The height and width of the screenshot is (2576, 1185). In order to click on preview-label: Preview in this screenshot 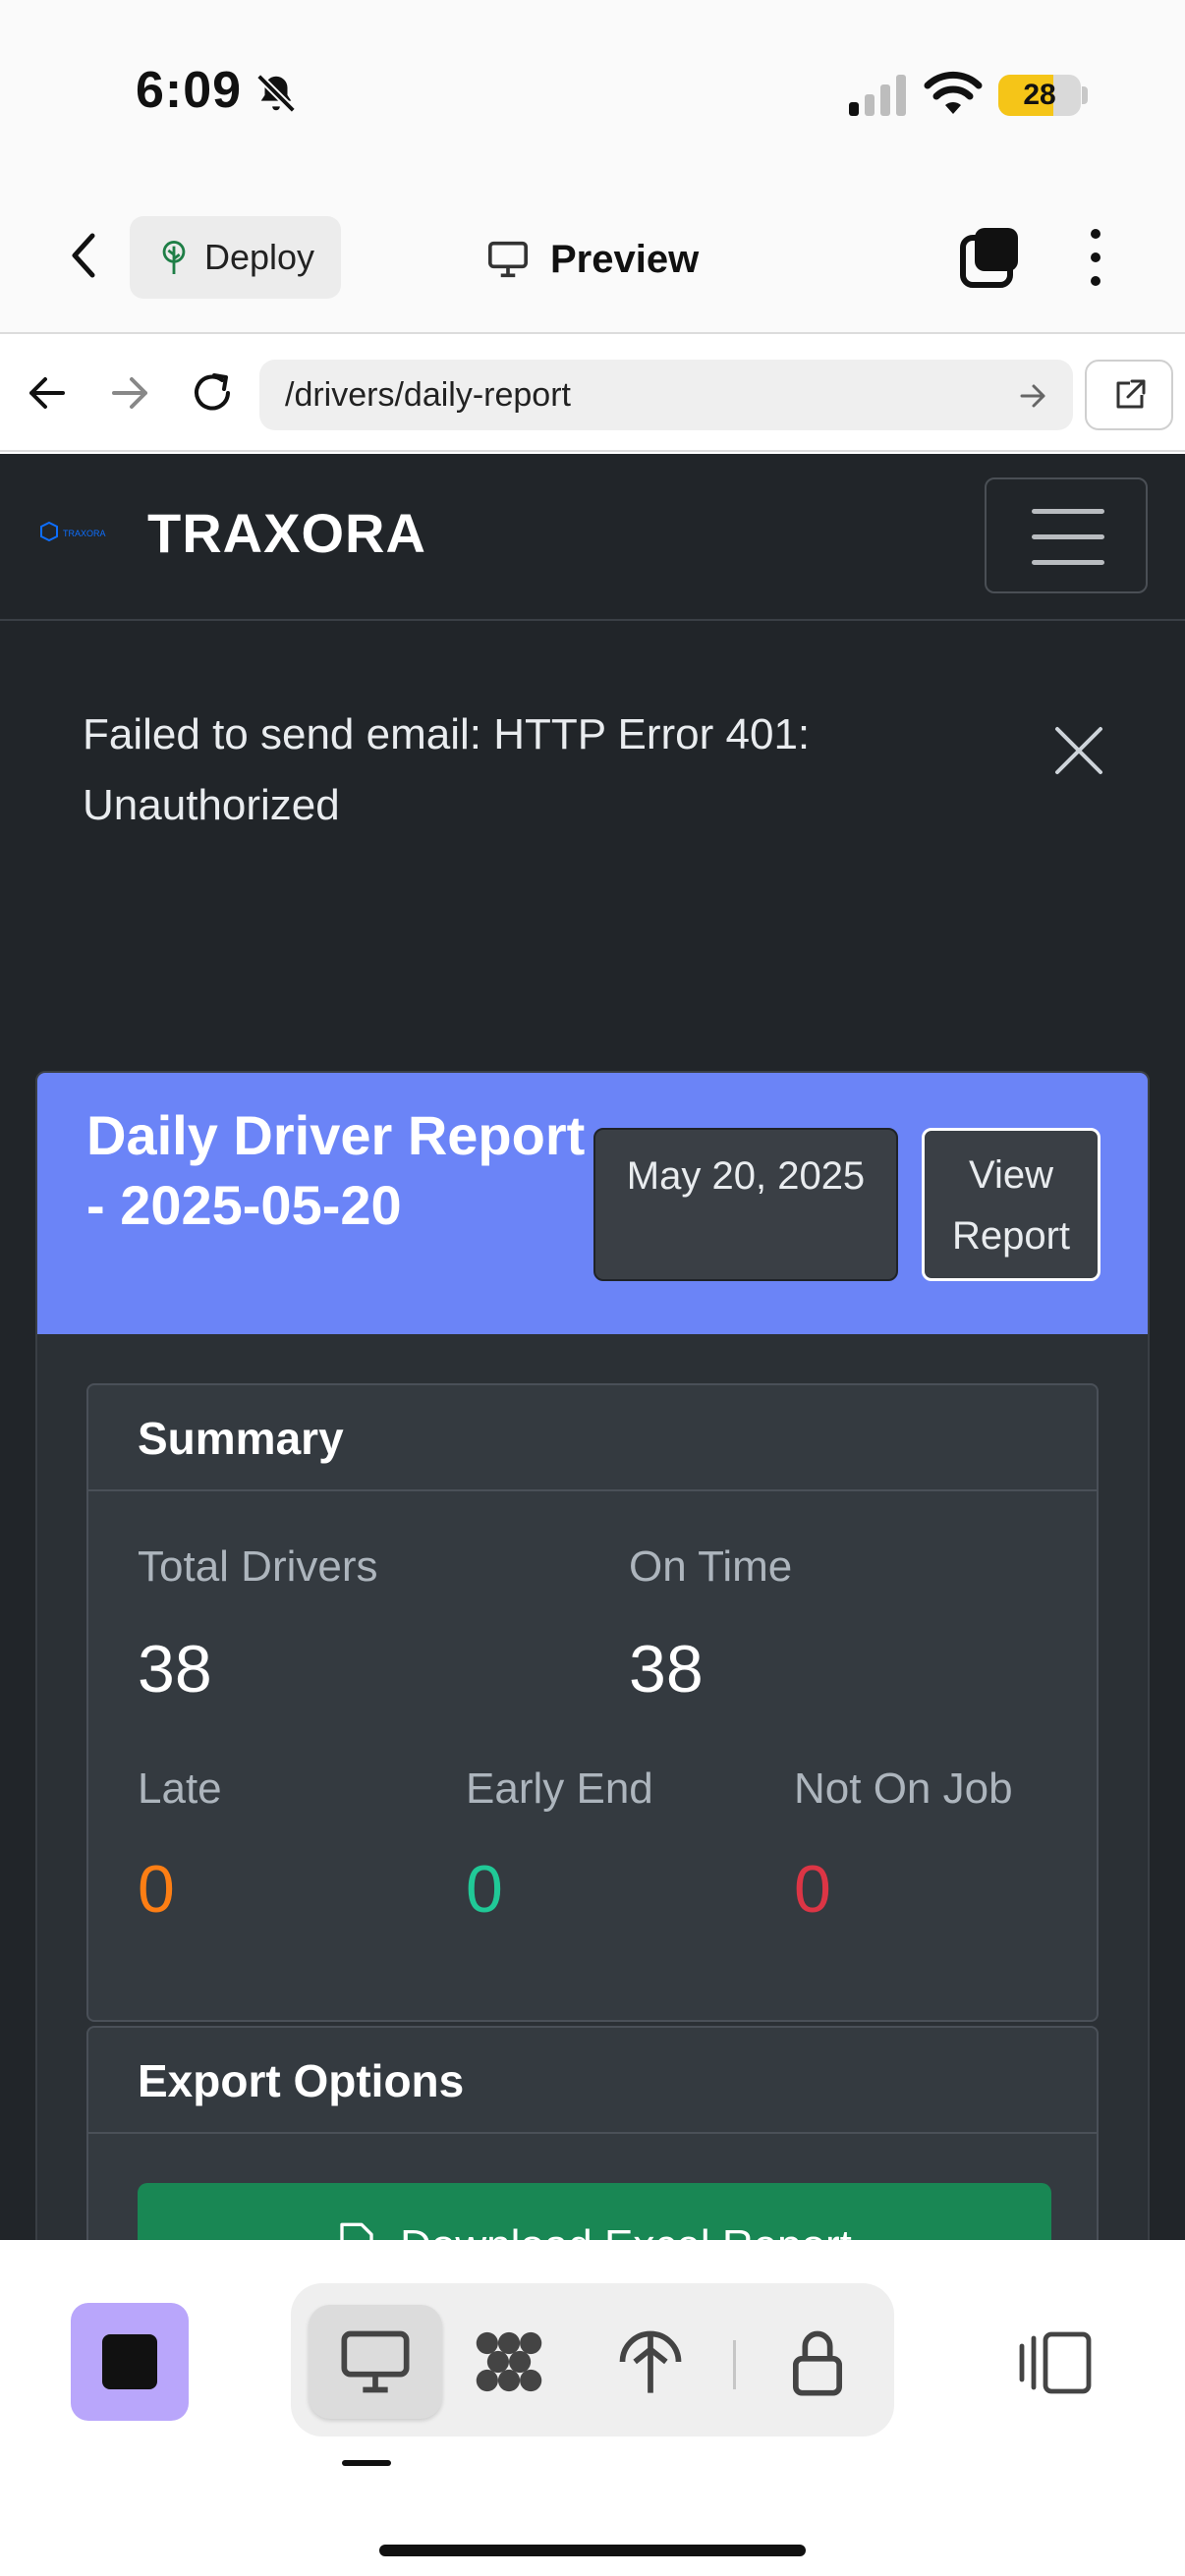, I will do `click(625, 259)`.